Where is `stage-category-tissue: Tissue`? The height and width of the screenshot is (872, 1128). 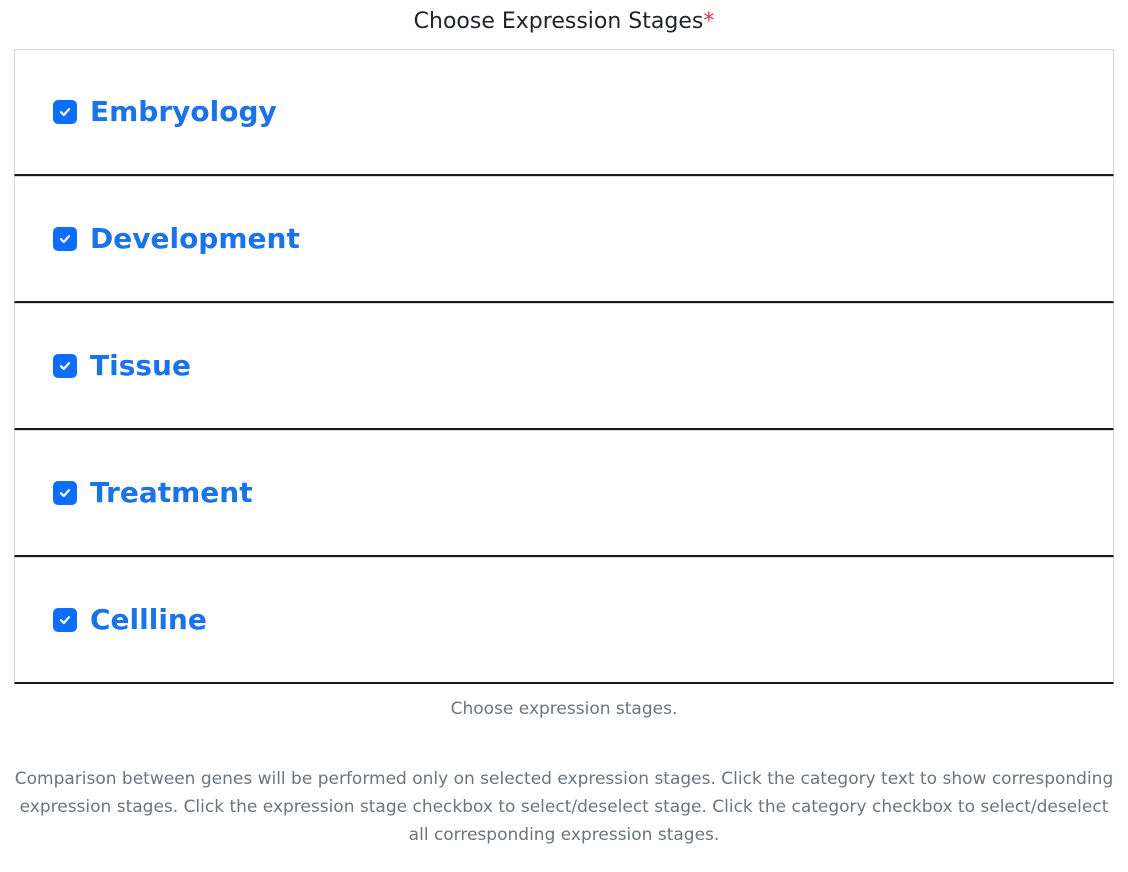 stage-category-tissue: Tissue is located at coordinates (564, 366).